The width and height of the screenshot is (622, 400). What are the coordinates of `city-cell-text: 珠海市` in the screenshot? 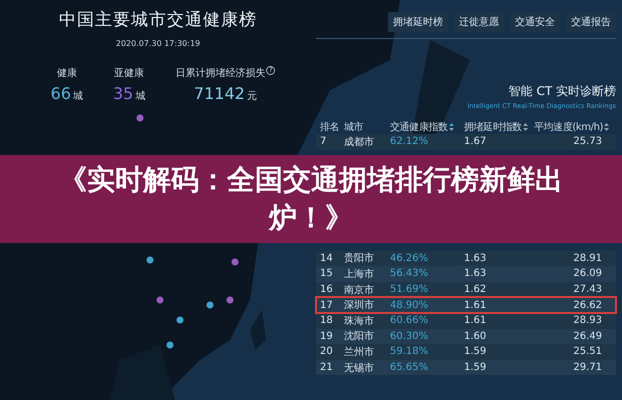 It's located at (359, 321).